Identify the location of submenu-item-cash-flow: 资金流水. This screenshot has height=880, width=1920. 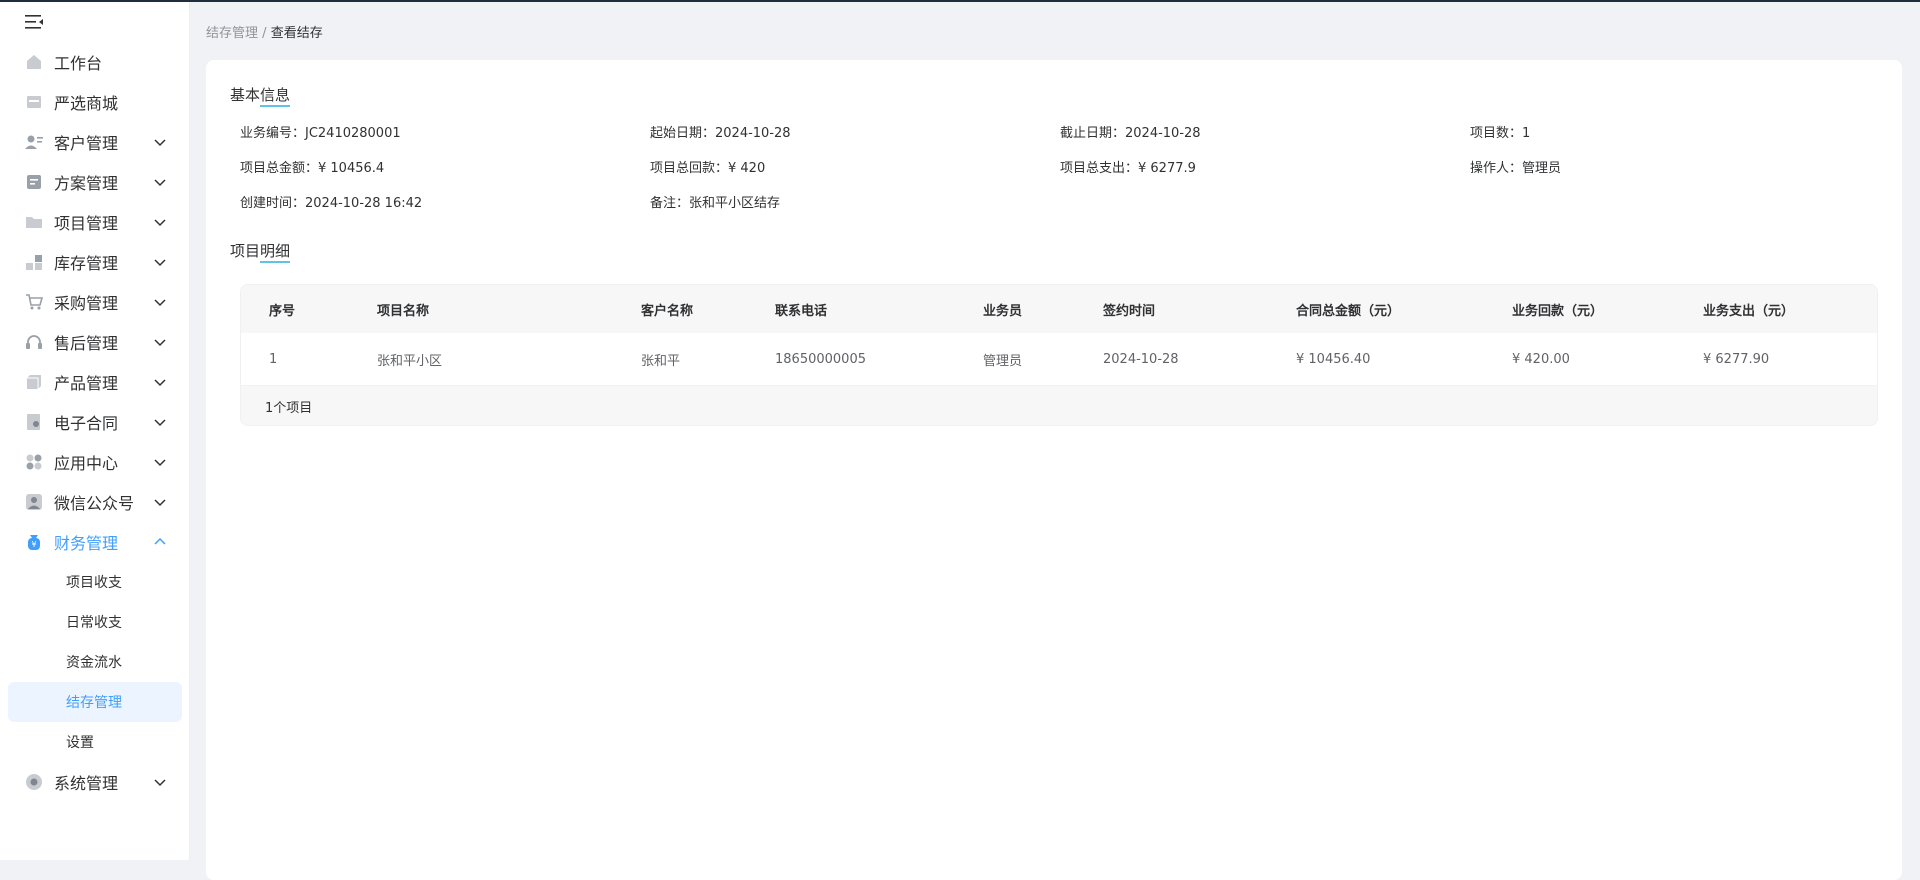
(95, 662).